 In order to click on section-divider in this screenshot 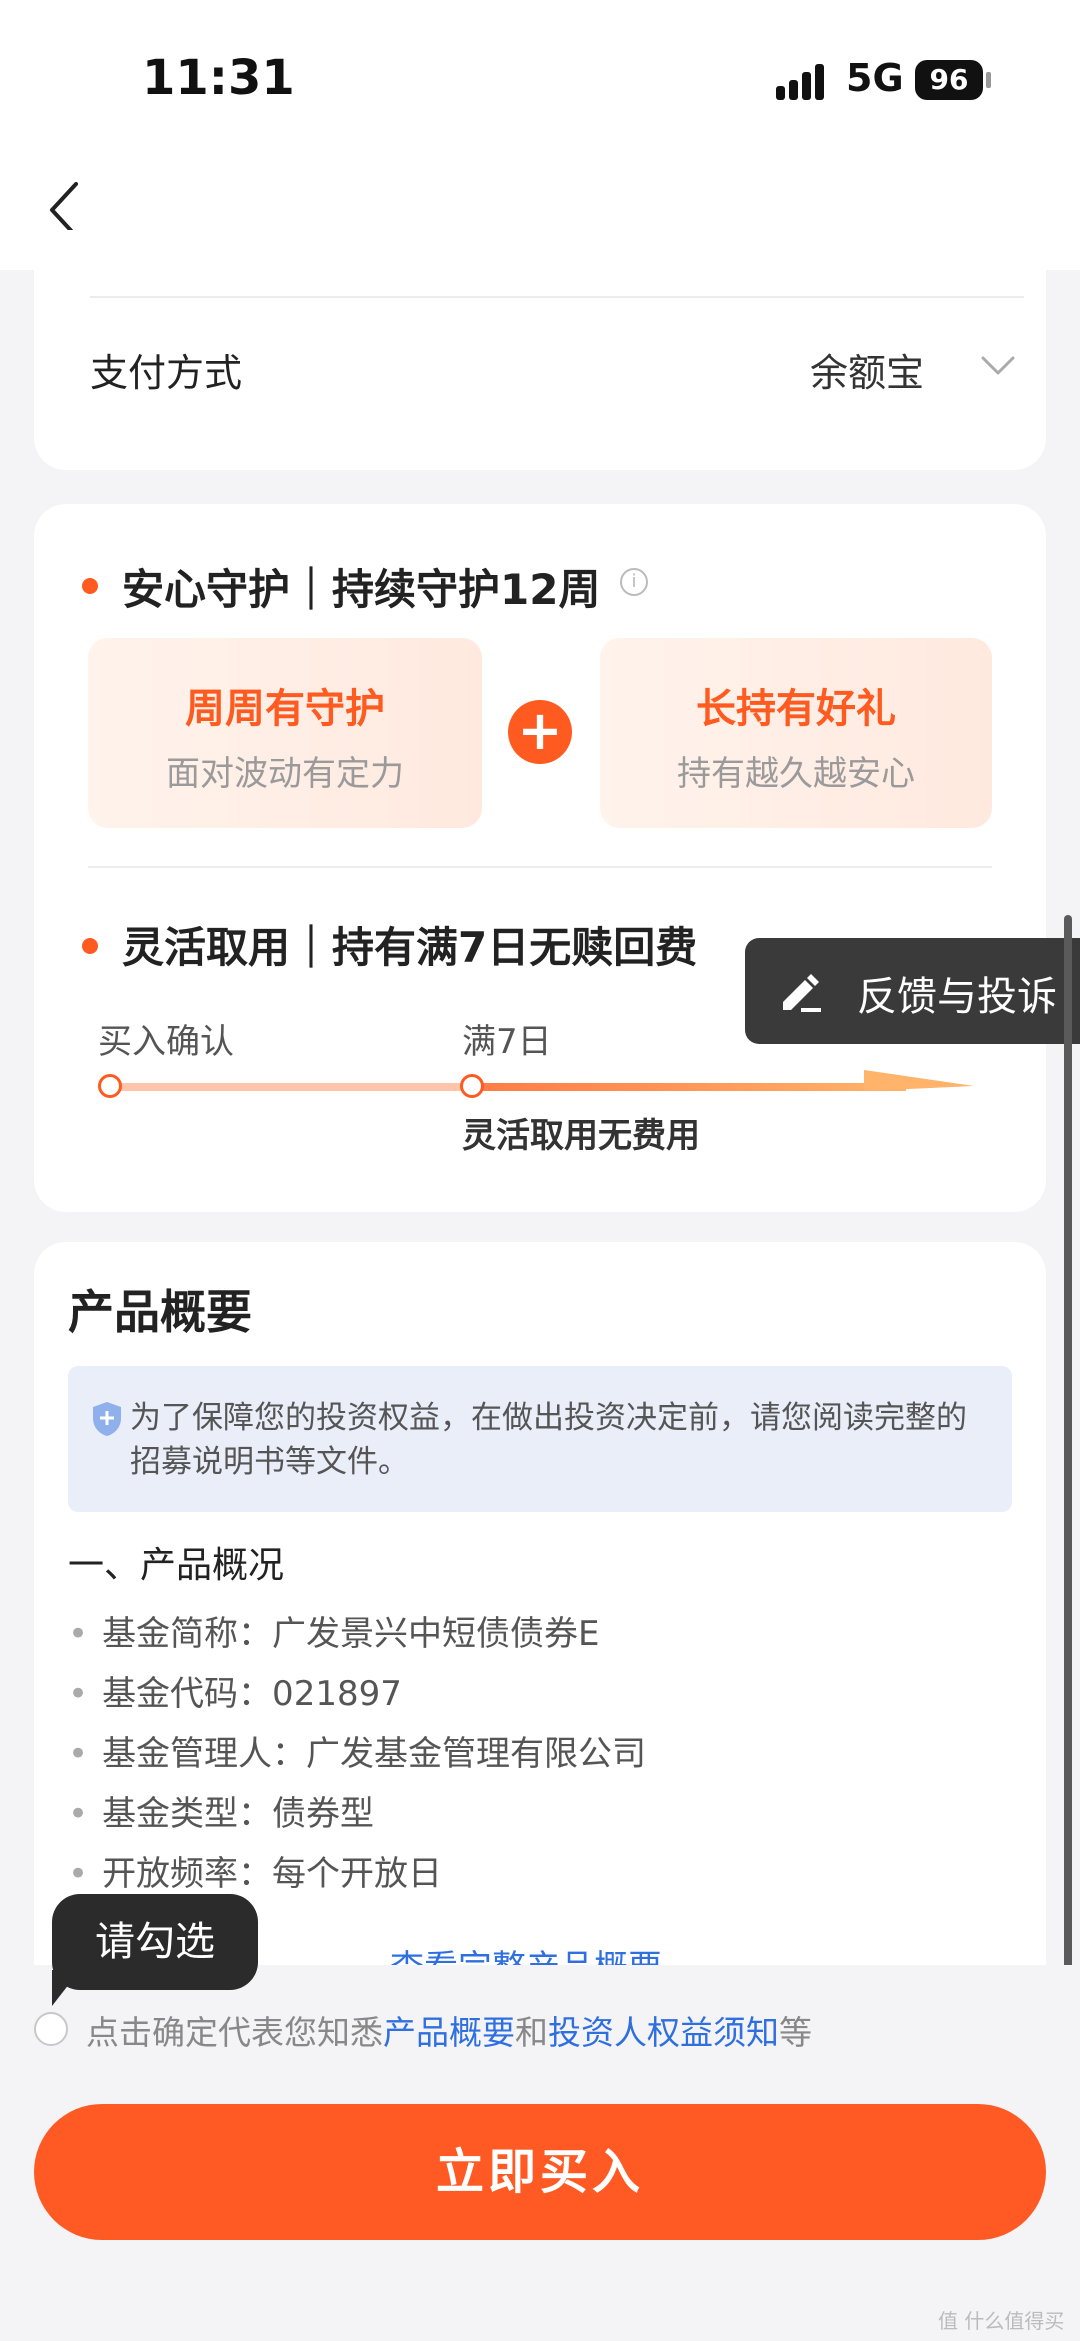, I will do `click(540, 867)`.